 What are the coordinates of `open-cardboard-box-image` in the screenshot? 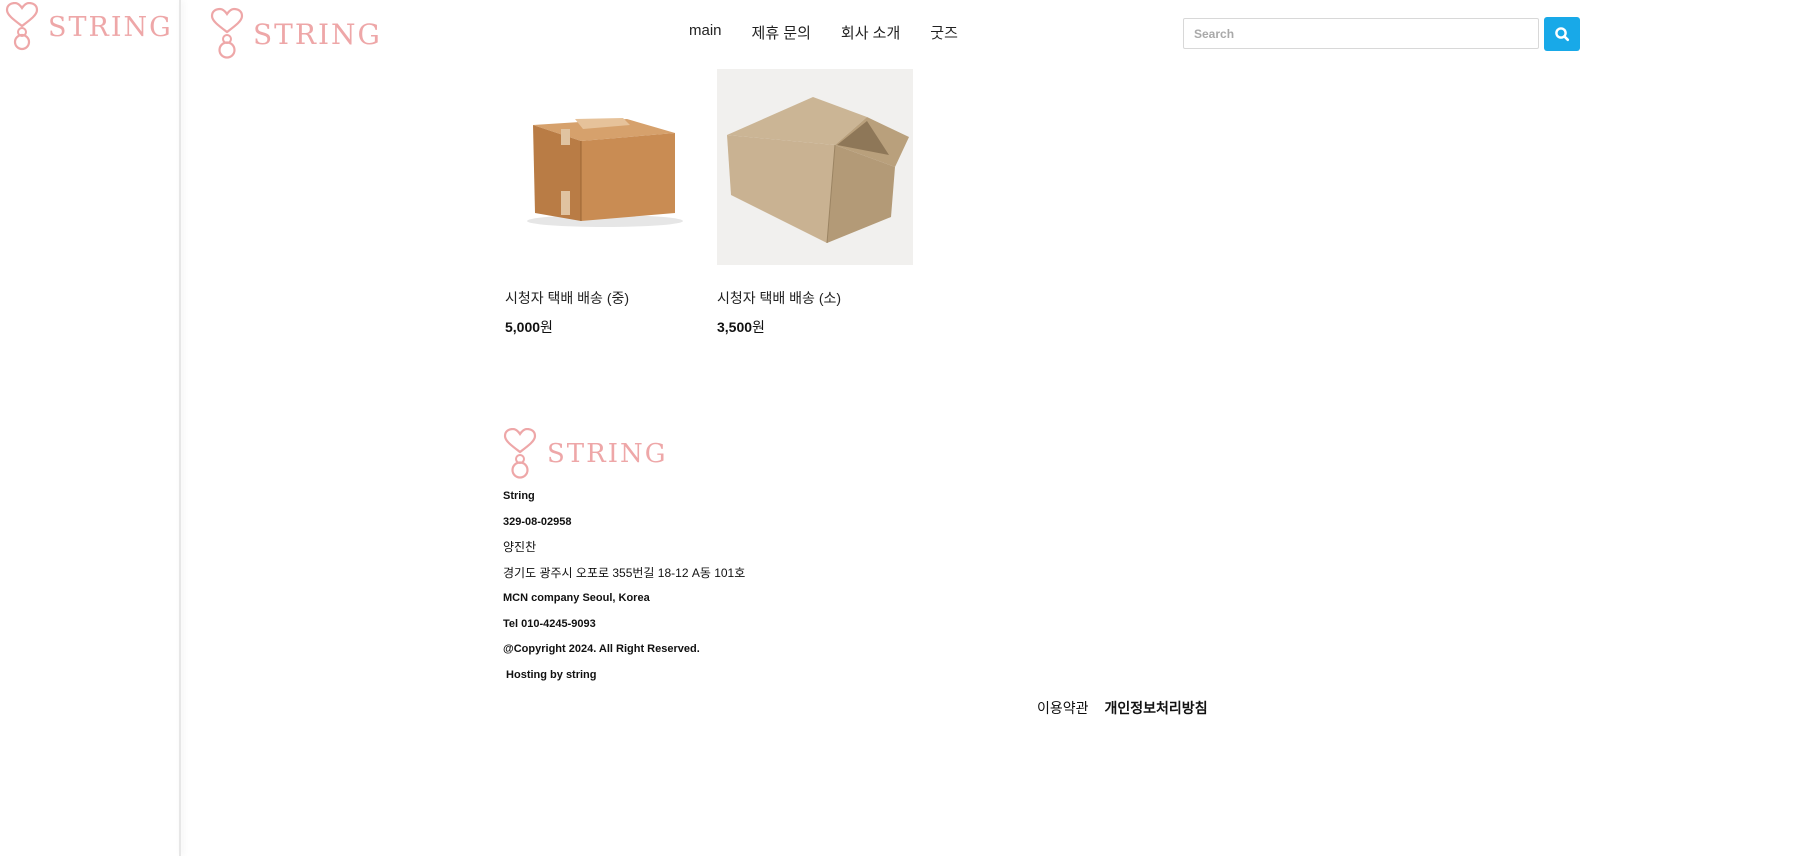 It's located at (815, 167).